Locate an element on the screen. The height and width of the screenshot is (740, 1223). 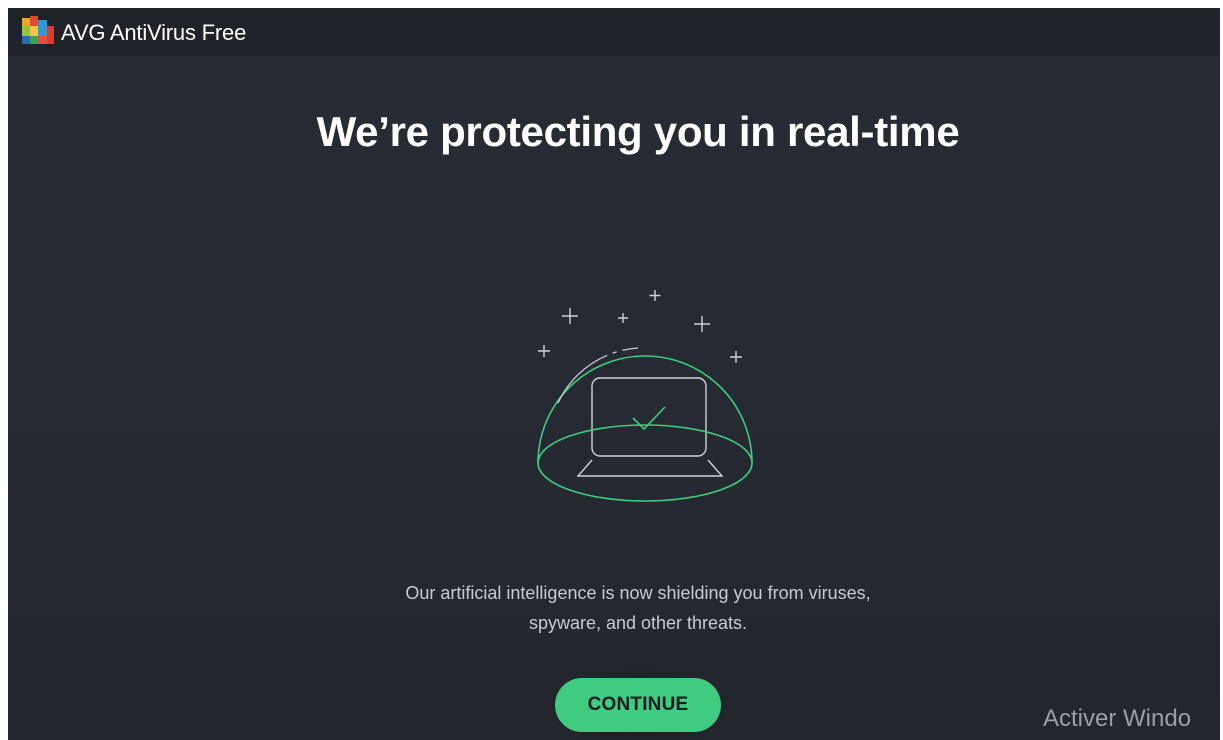
activation-watermark: Activer Windo is located at coordinates (1117, 718).